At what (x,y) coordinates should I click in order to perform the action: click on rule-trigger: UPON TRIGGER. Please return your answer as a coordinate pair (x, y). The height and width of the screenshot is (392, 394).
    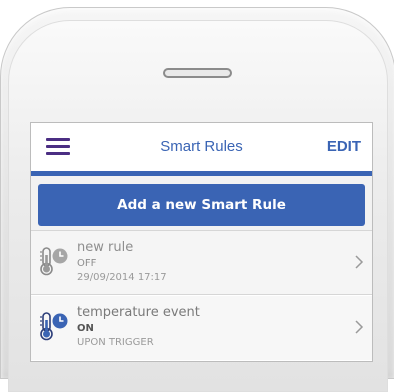
    Looking at the image, I should click on (115, 342).